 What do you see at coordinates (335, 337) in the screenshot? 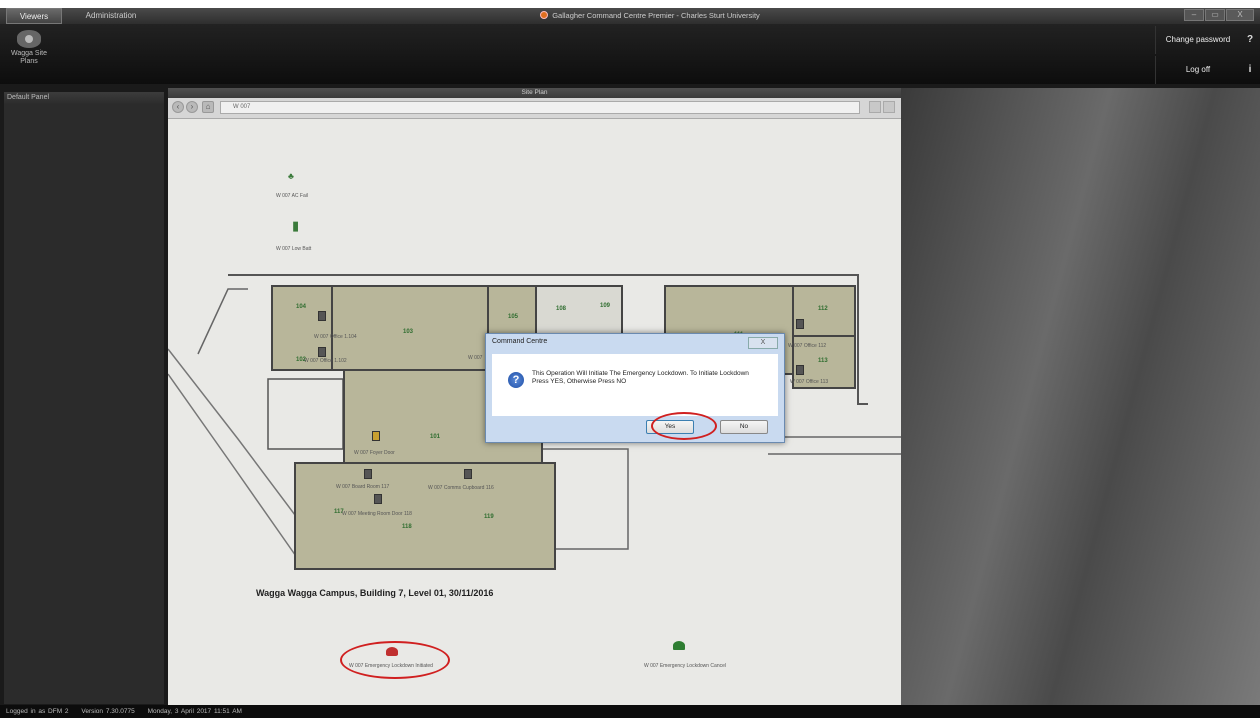
I see `office-104-label: W 007 Office 1.104` at bounding box center [335, 337].